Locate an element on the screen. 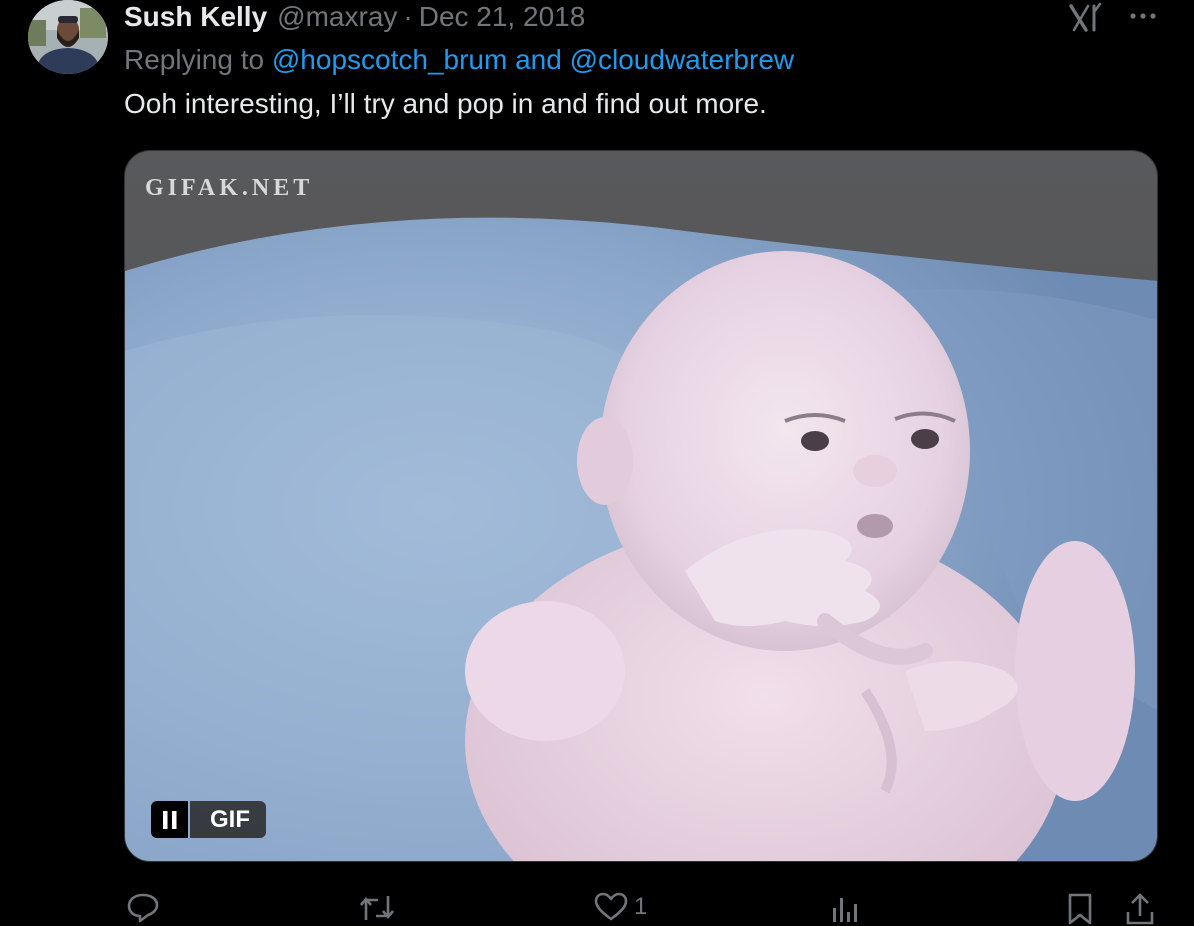 The image size is (1194, 926). retweet-icon is located at coordinates (377, 908).